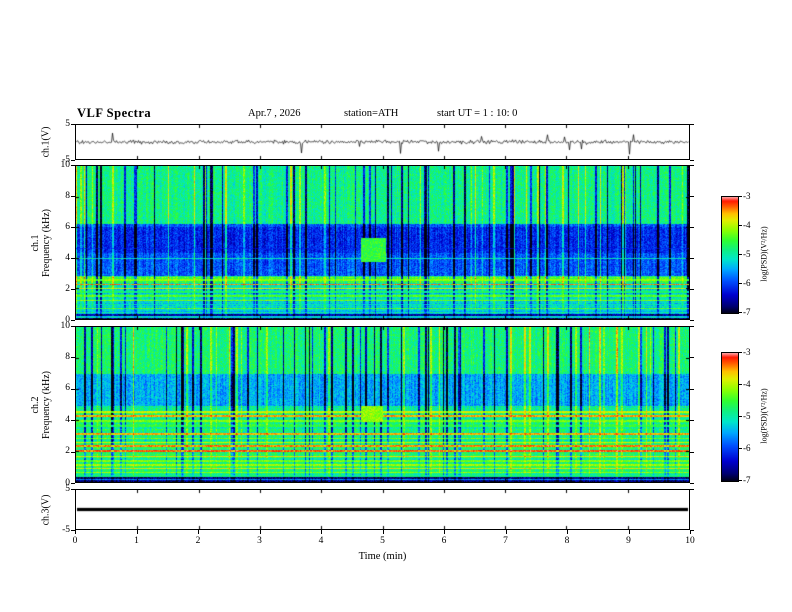 The image size is (792, 612). I want to click on colorbar-tick-label: -6, so click(747, 448).